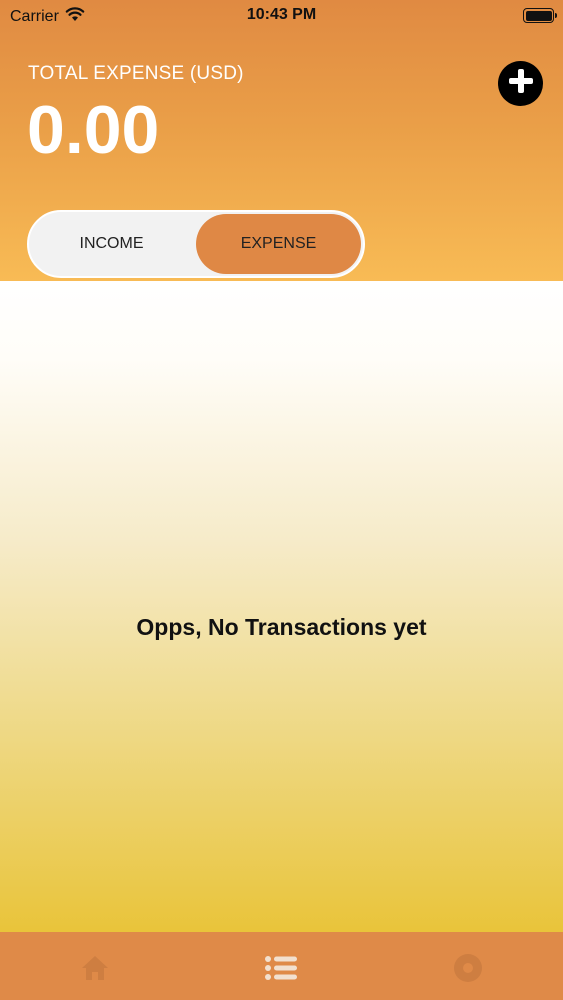 Image resolution: width=563 pixels, height=1000 pixels. I want to click on list-icon, so click(281, 968).